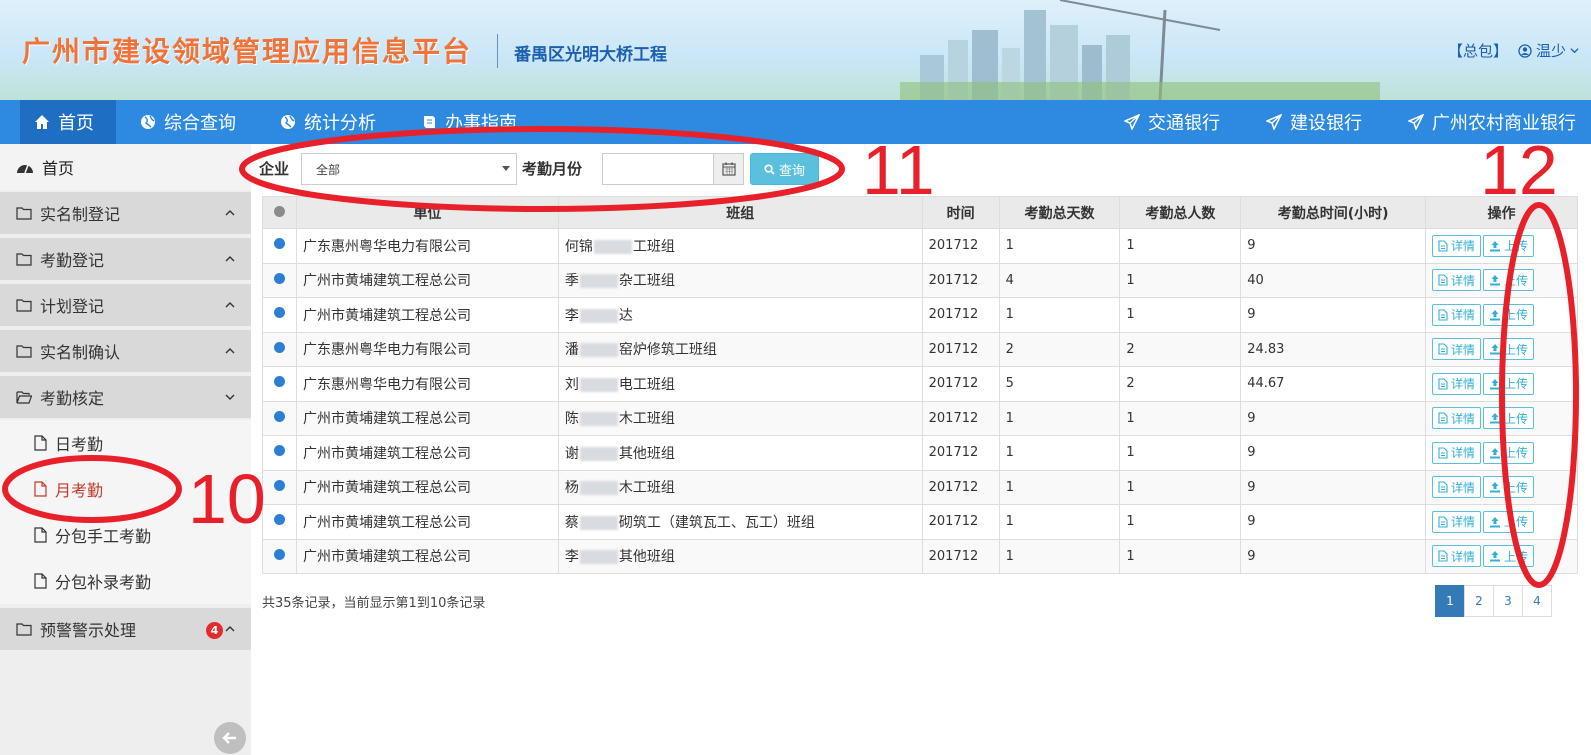 The image size is (1591, 755). I want to click on table-row: 广东惠州粤华电力有限公司刘 电工班组 201712 5 2 44.67 详情 上传, so click(920, 384).